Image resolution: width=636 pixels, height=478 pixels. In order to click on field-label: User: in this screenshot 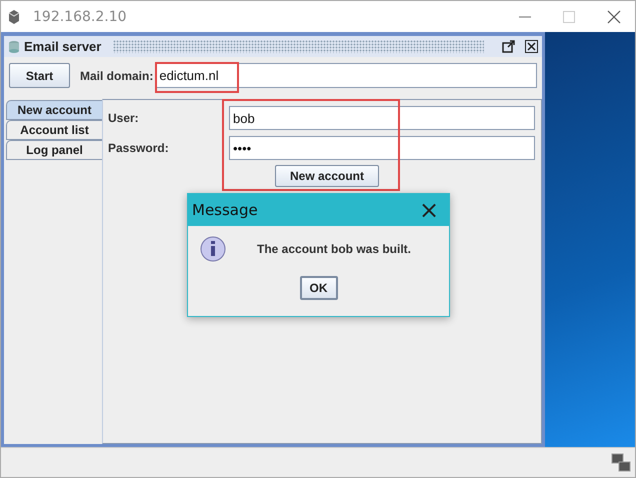, I will do `click(124, 118)`.